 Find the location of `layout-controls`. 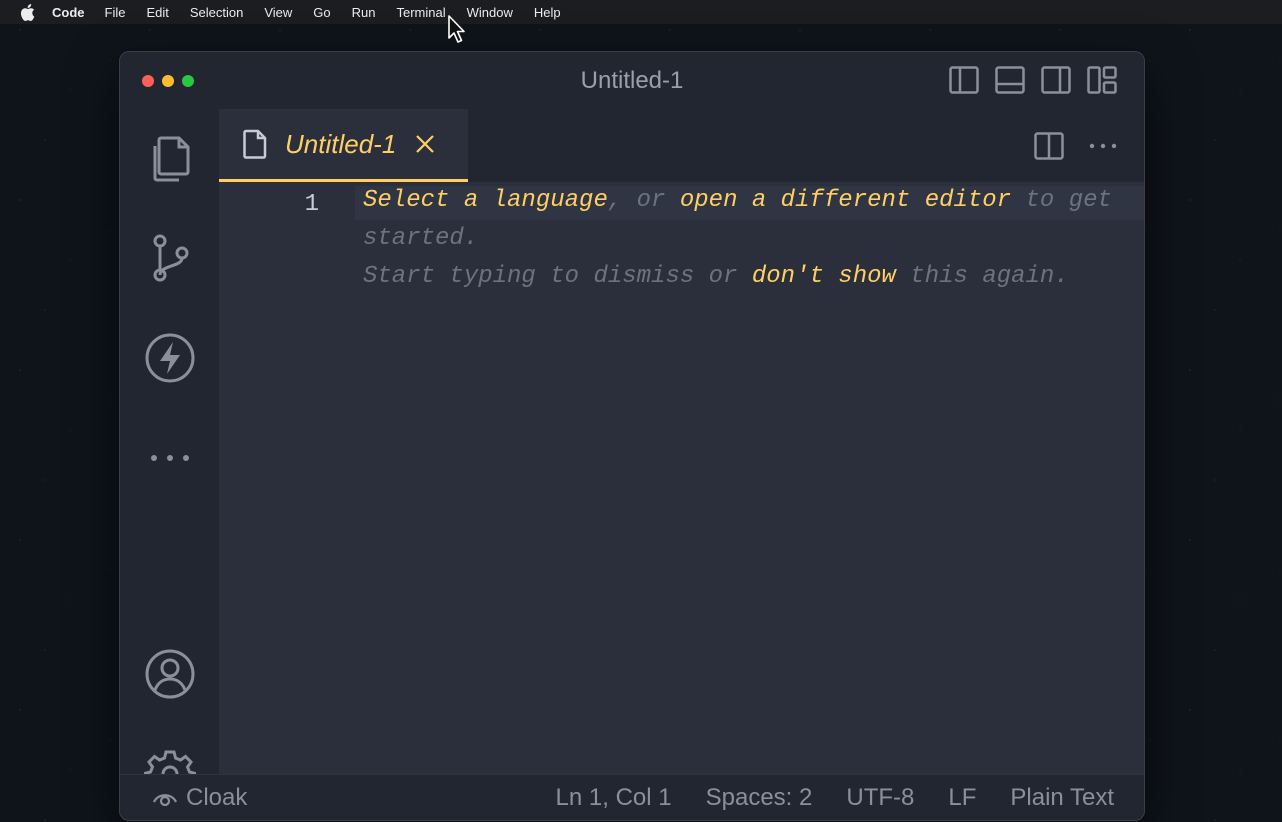

layout-controls is located at coordinates (1026, 80).